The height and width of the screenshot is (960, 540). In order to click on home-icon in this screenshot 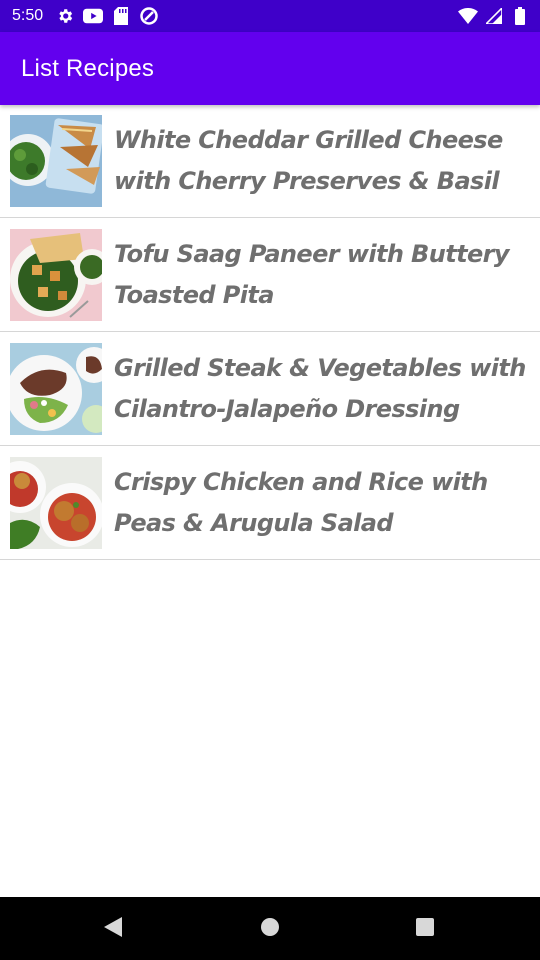, I will do `click(270, 929)`.